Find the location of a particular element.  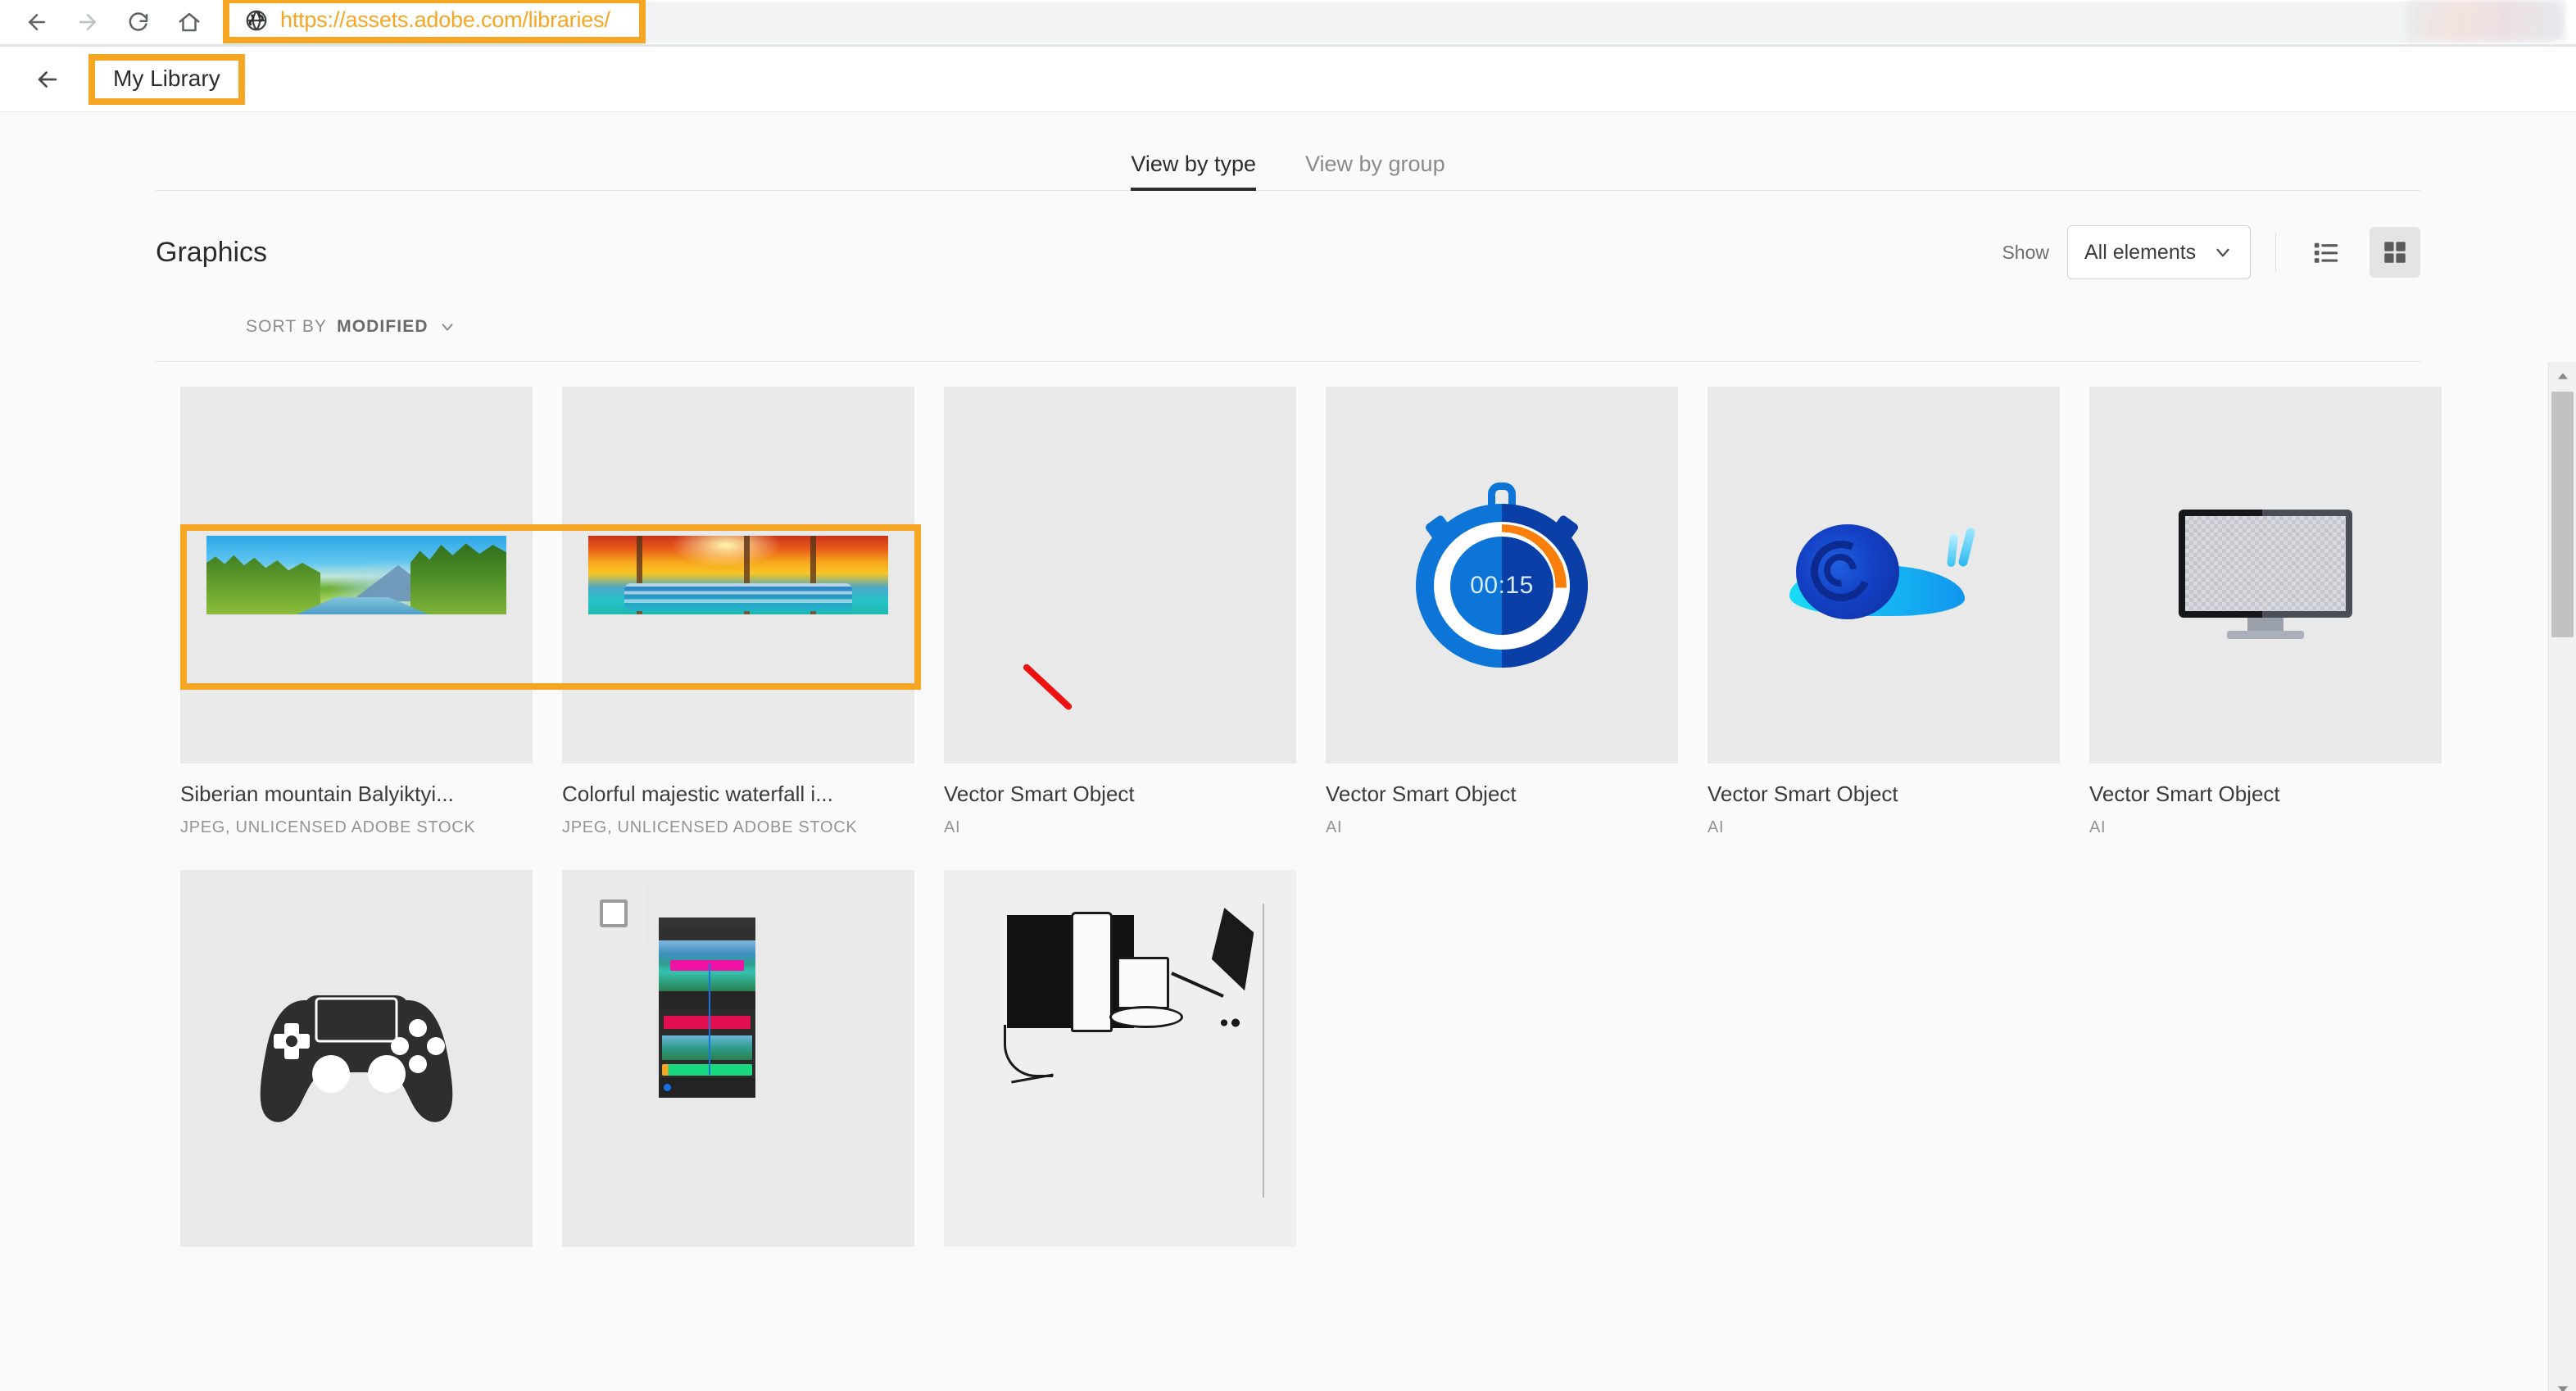

element-filter-value: All elements is located at coordinates (2140, 252).